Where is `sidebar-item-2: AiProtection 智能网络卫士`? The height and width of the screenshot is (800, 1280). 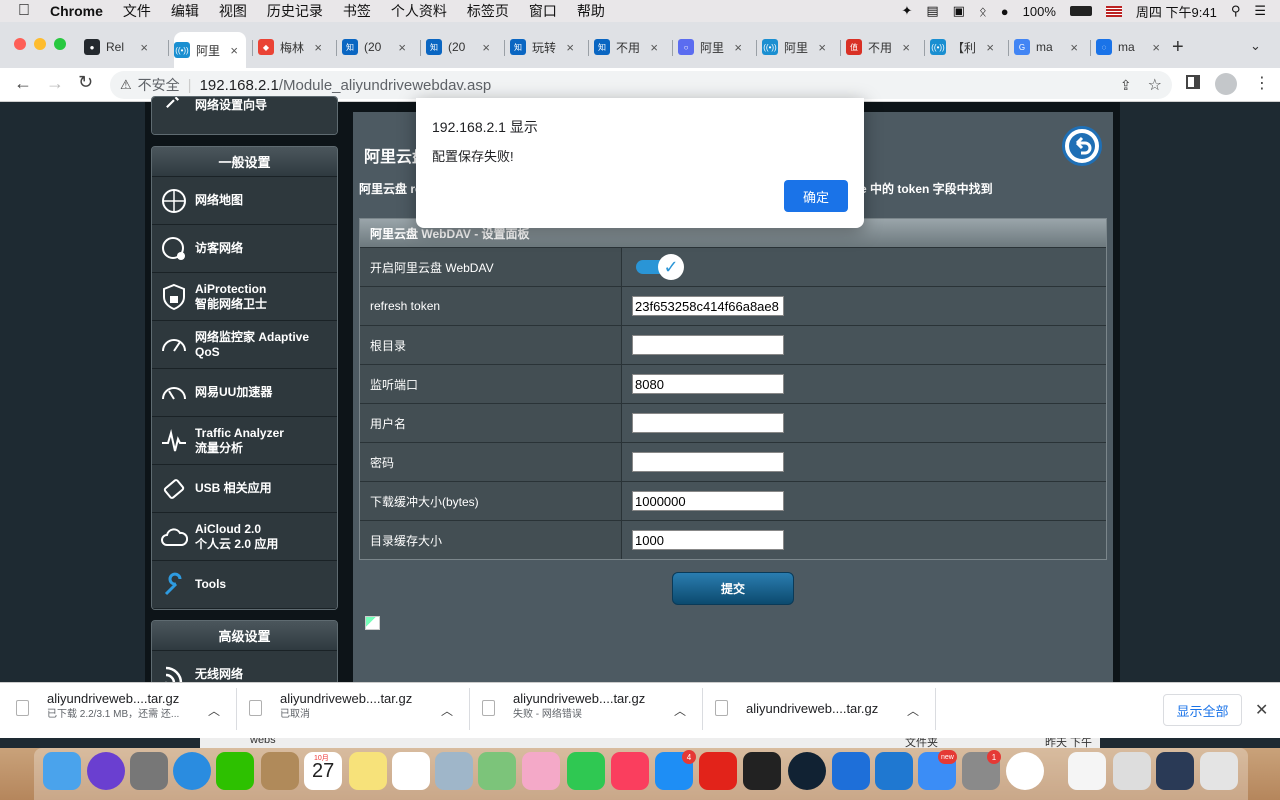 sidebar-item-2: AiProtection 智能网络卫士 is located at coordinates (244, 297).